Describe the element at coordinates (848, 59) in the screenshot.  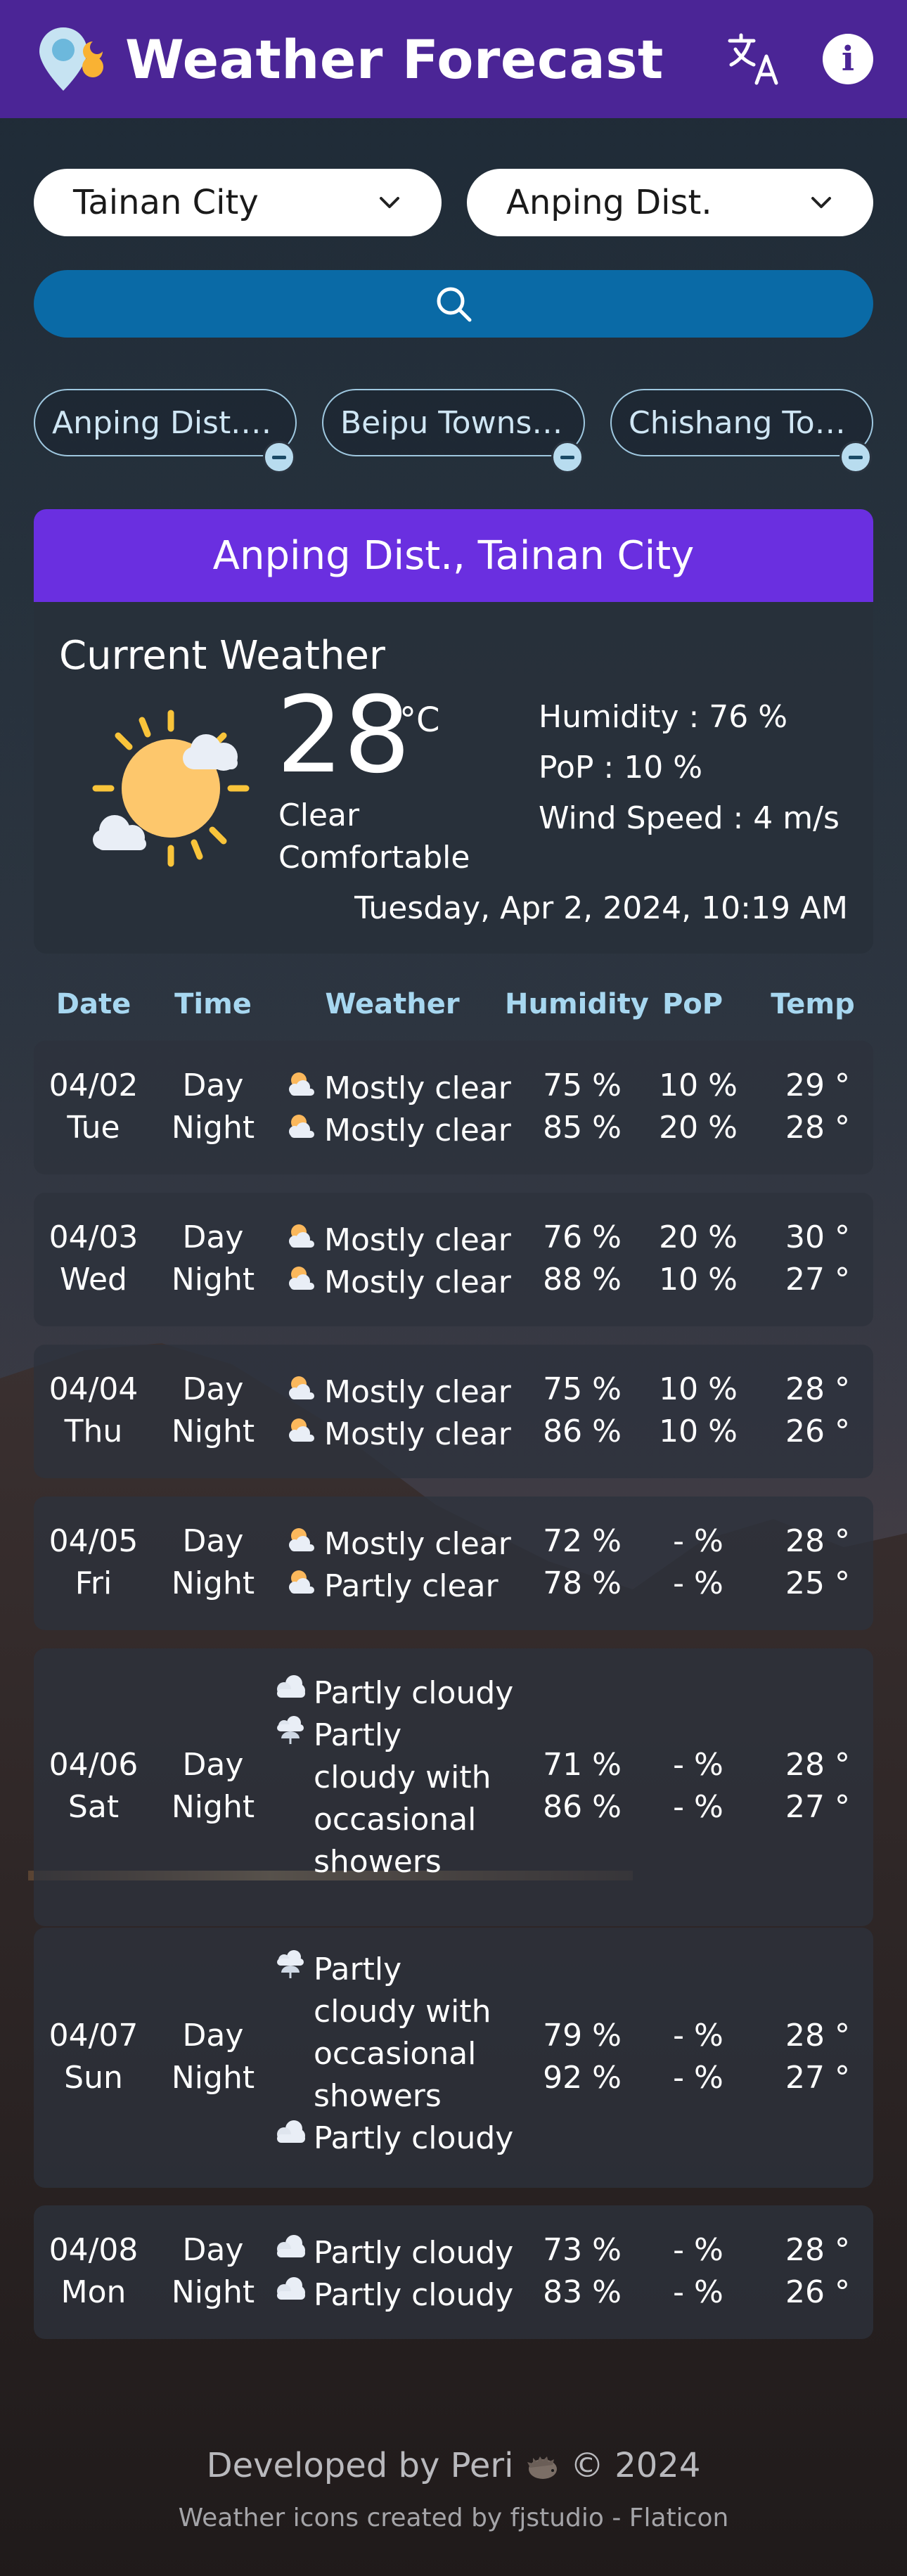
I see `info-icon: i` at that location.